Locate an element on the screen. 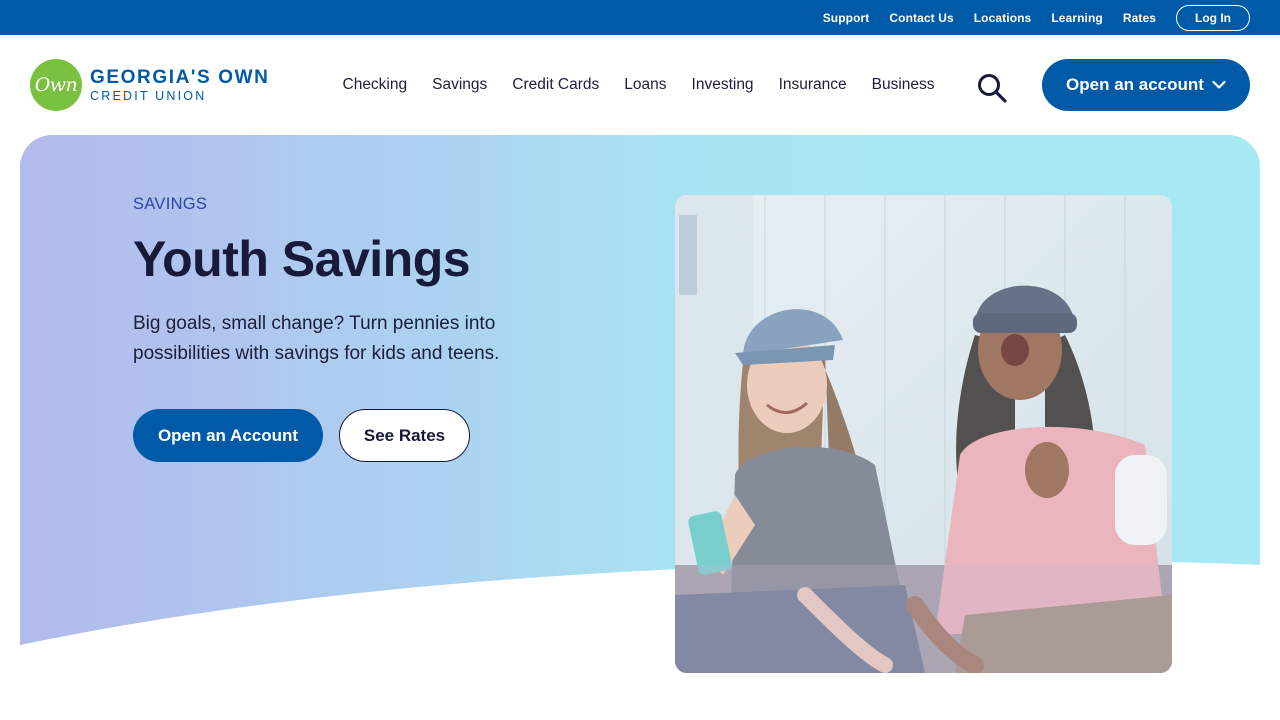 The image size is (1280, 720). nav-item-investing: Investing is located at coordinates (722, 85).